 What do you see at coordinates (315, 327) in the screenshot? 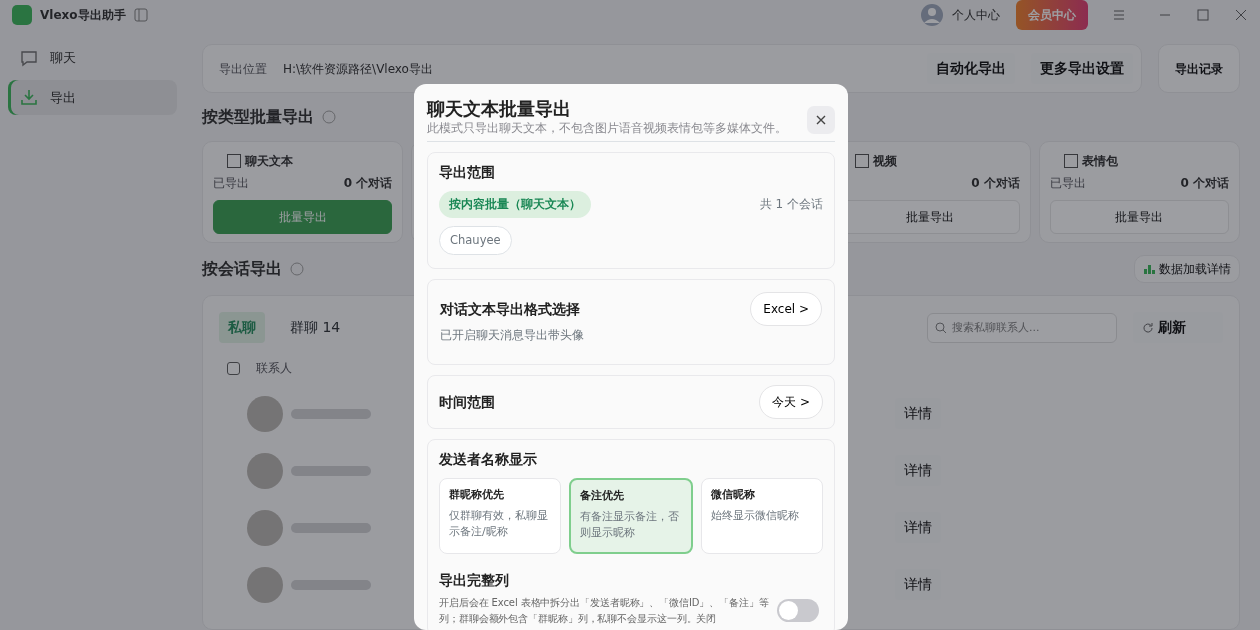
I see `session-tab: 群聊 14` at bounding box center [315, 327].